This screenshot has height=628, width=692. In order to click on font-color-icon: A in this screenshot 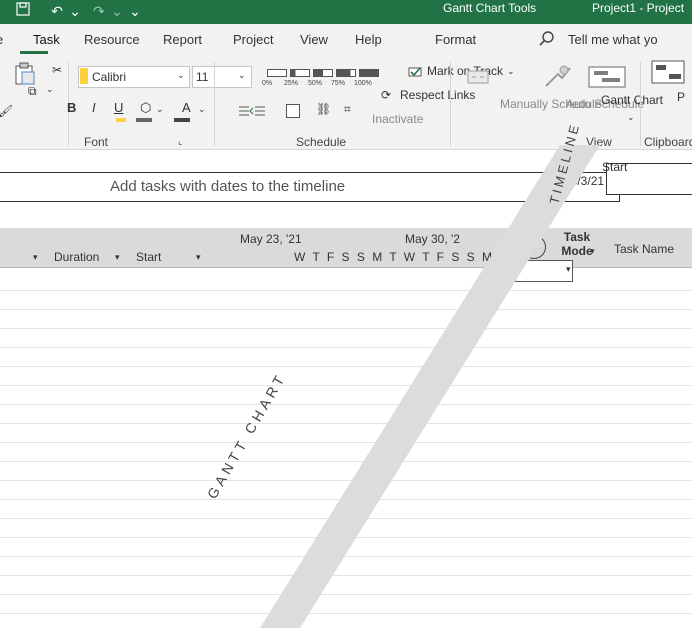, I will do `click(186, 107)`.